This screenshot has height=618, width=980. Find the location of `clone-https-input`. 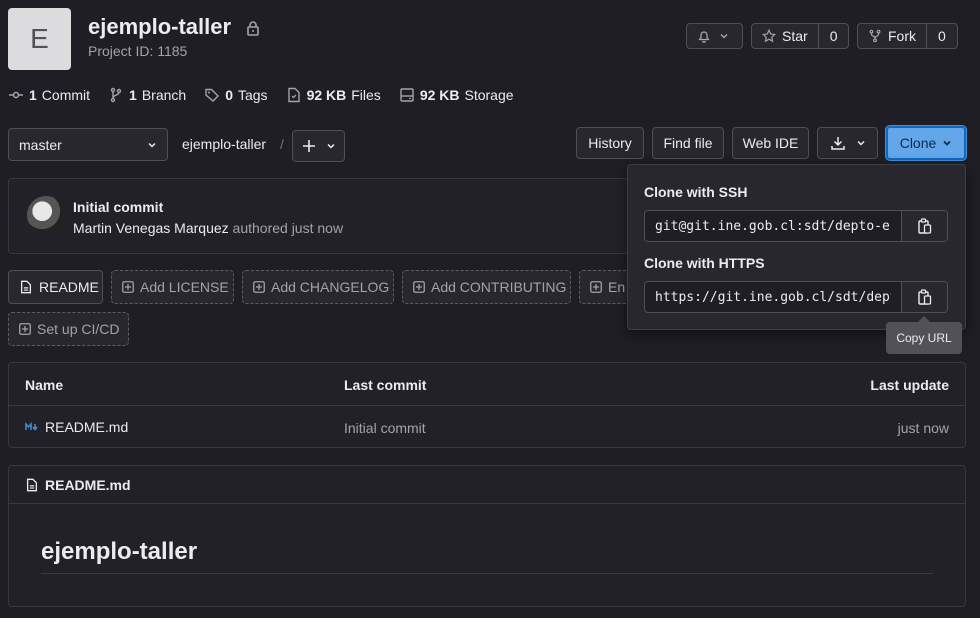

clone-https-input is located at coordinates (773, 297).